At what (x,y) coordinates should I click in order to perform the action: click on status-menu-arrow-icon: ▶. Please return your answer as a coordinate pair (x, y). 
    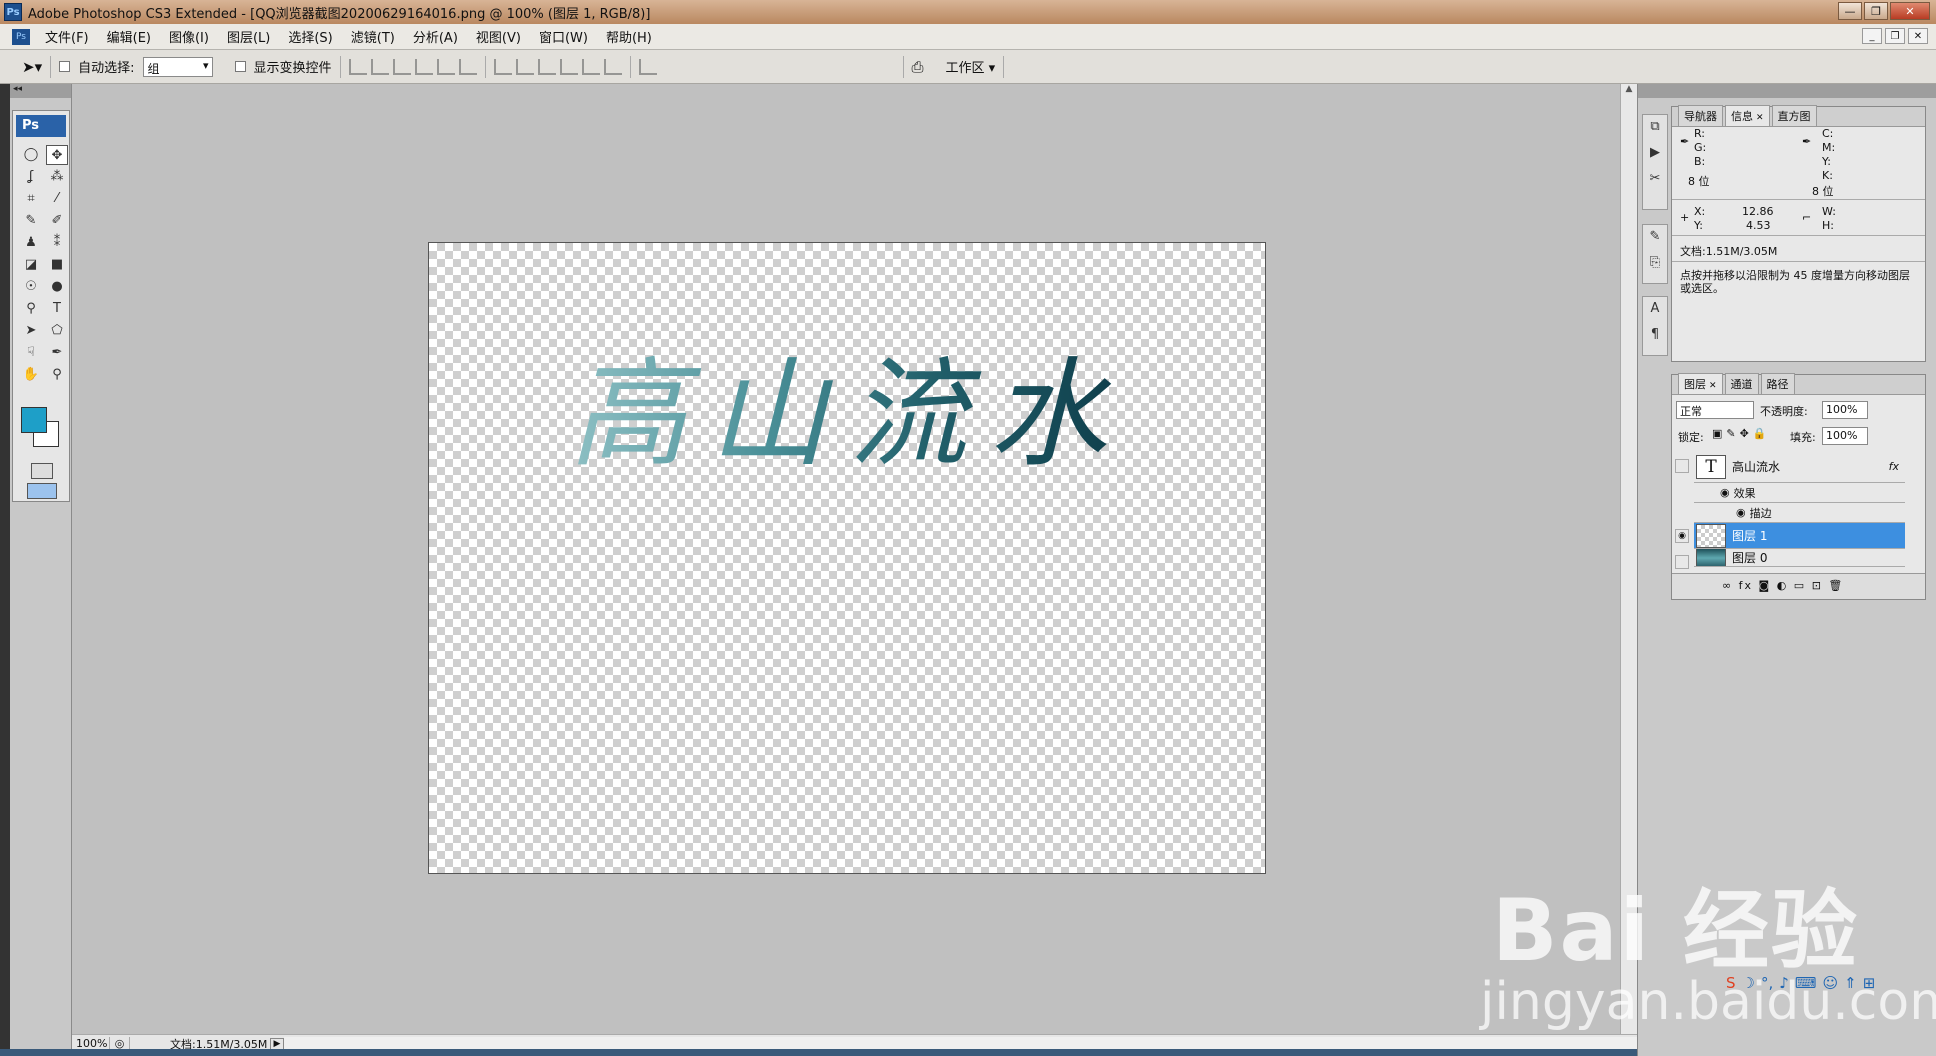
    Looking at the image, I should click on (277, 1043).